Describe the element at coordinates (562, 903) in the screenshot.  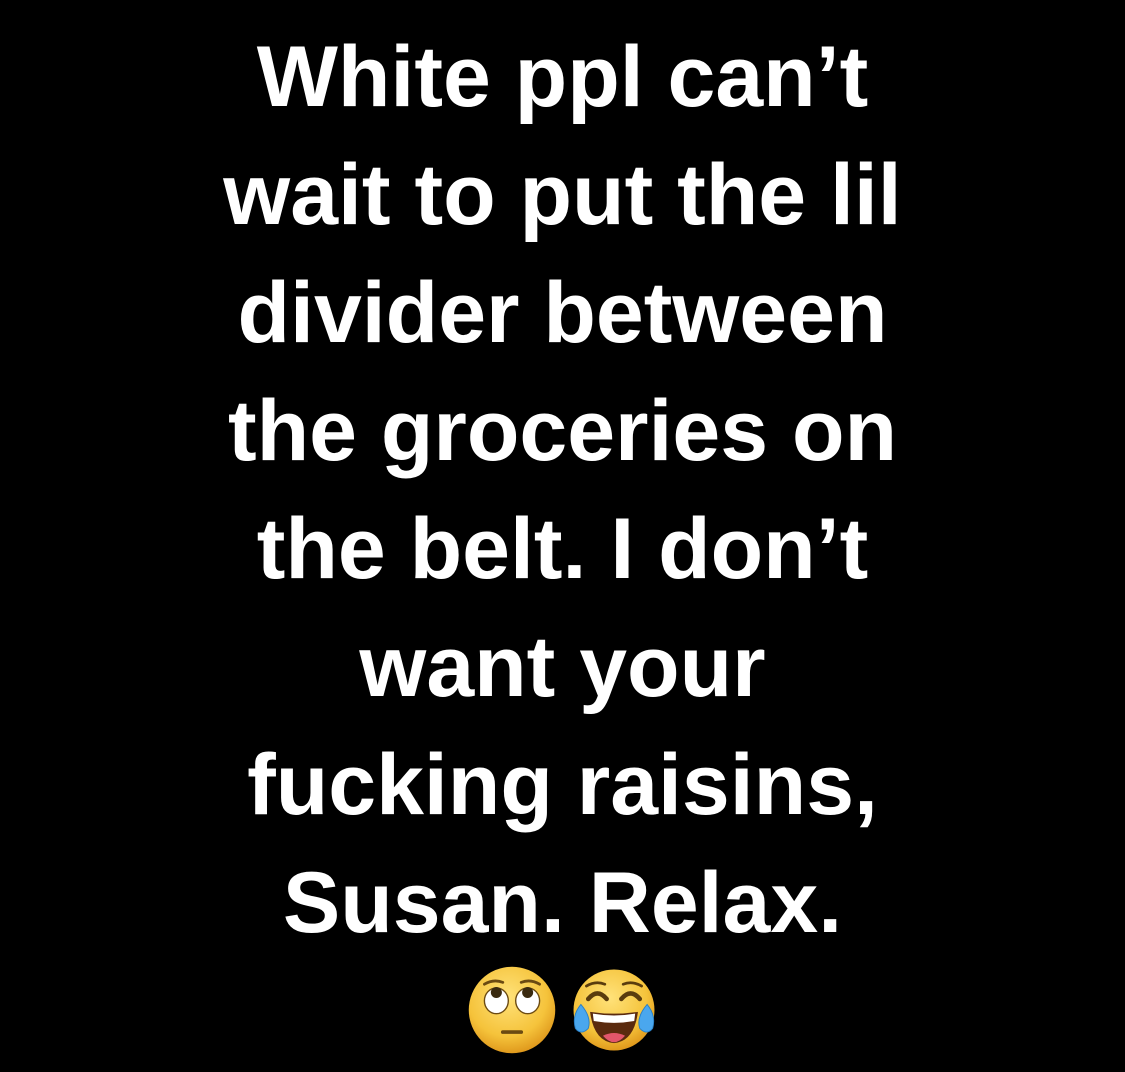
I see `text-line-8: Susan. Relax.` at that location.